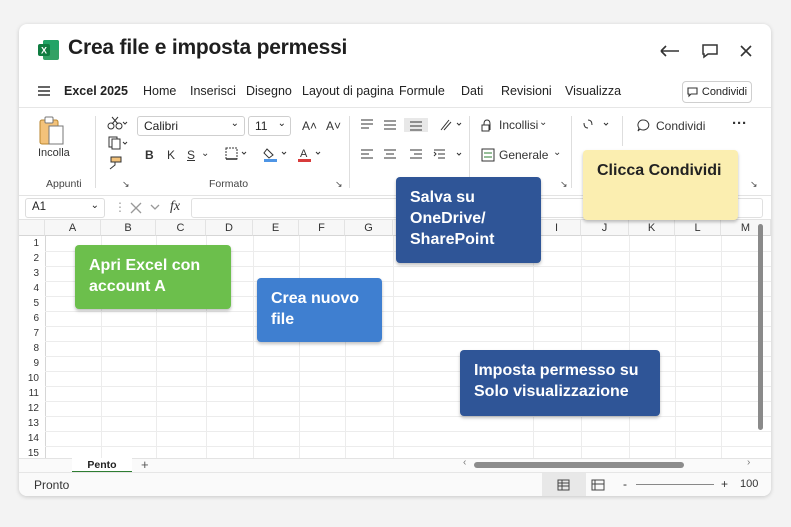 The image size is (791, 527). I want to click on grid-view-icon, so click(563, 485).